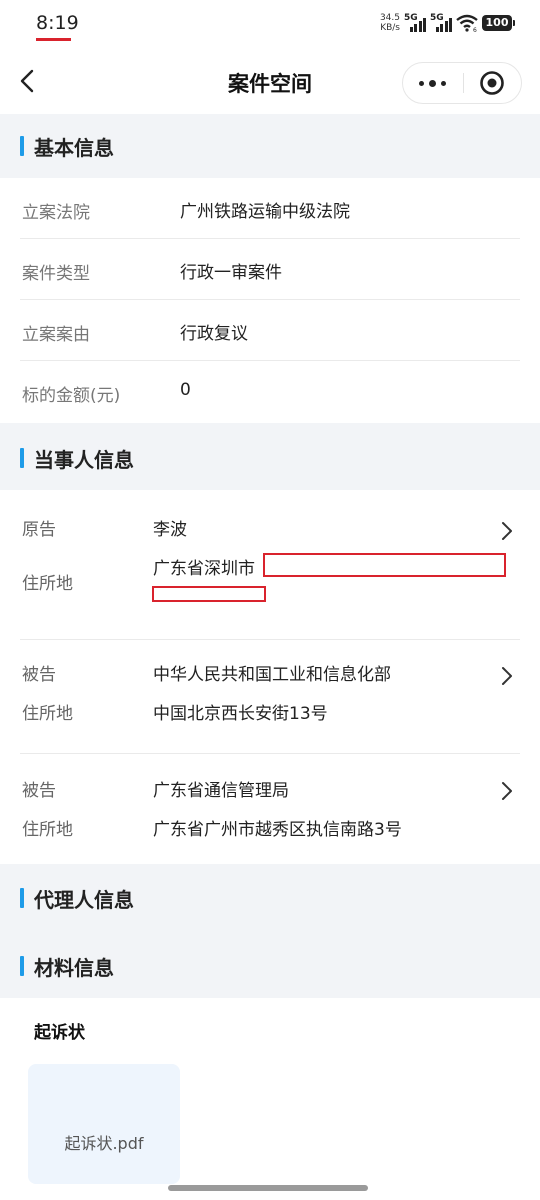  I want to click on network-speed-value: 34.5, so click(389, 18).